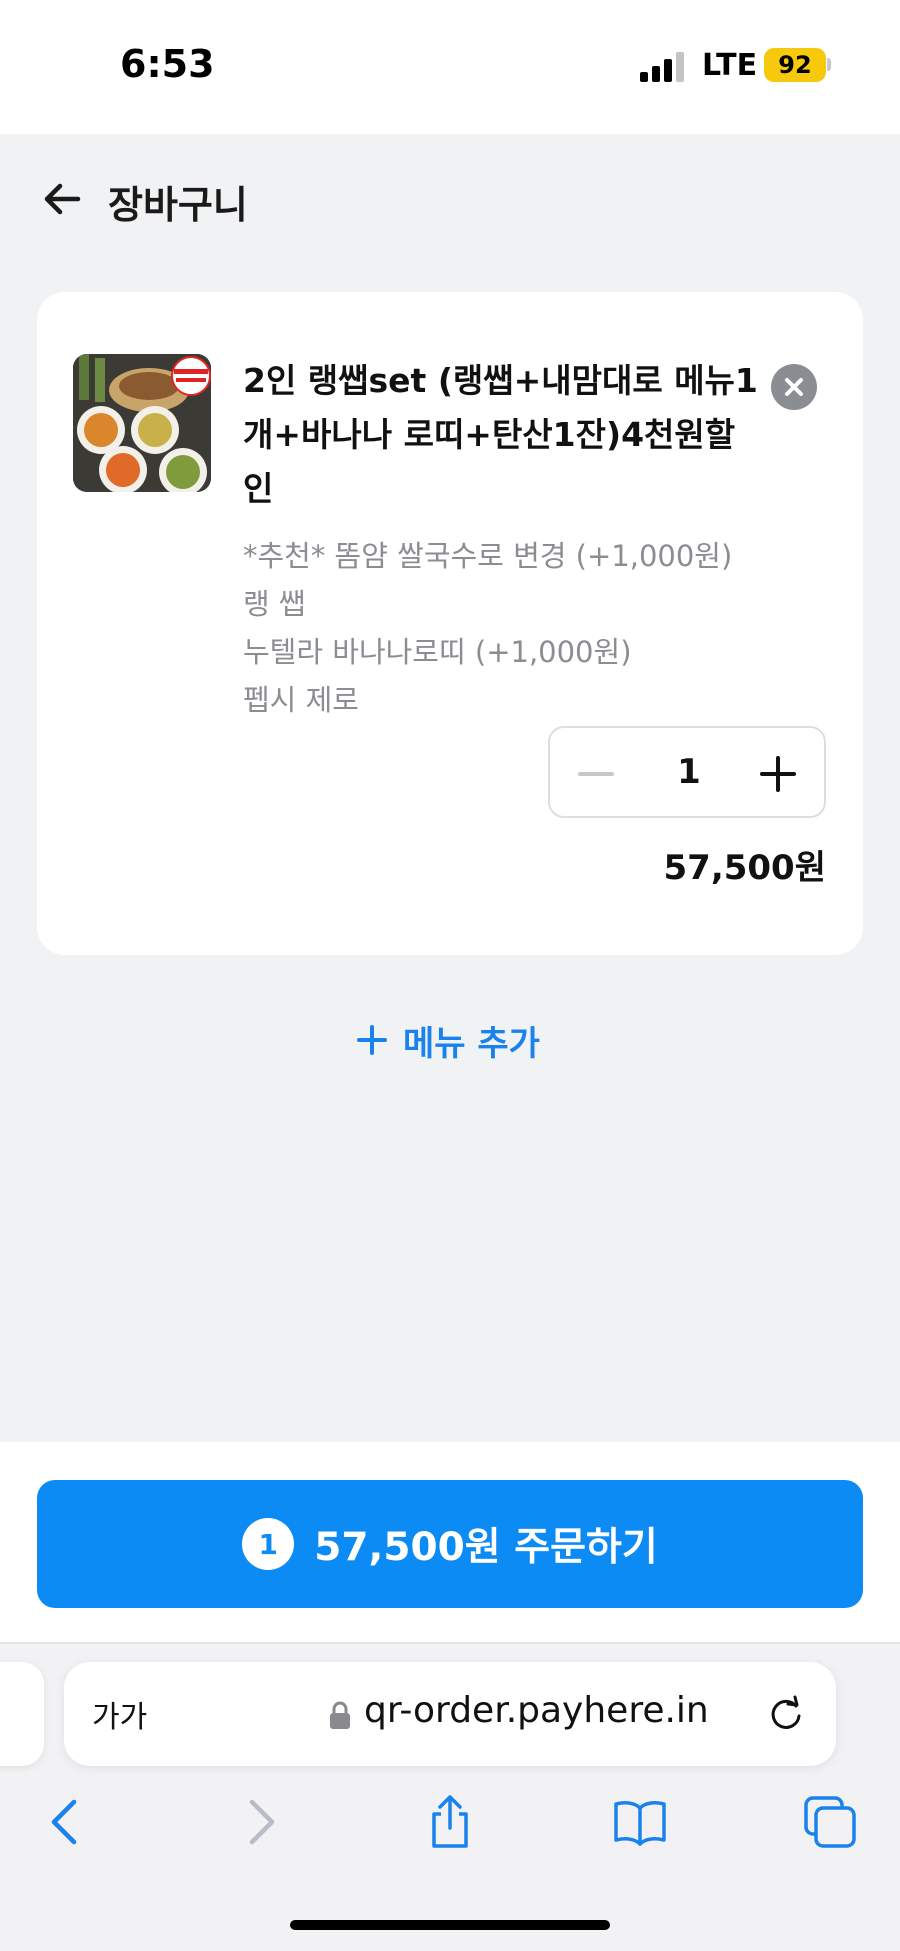 The image size is (900, 1951). What do you see at coordinates (22, 1714) in the screenshot?
I see `previous-tab` at bounding box center [22, 1714].